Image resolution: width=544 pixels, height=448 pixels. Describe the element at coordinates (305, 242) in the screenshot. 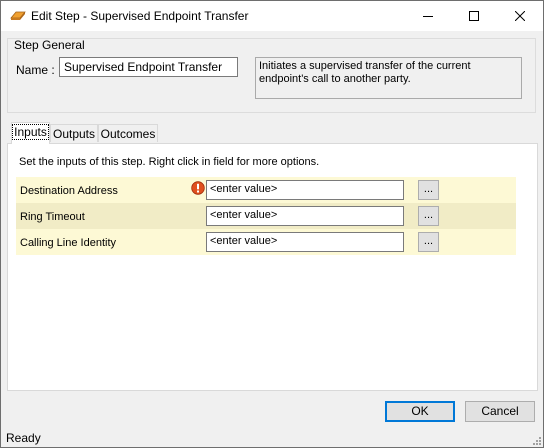

I see `calling-line-identity-input: <enter value>` at that location.